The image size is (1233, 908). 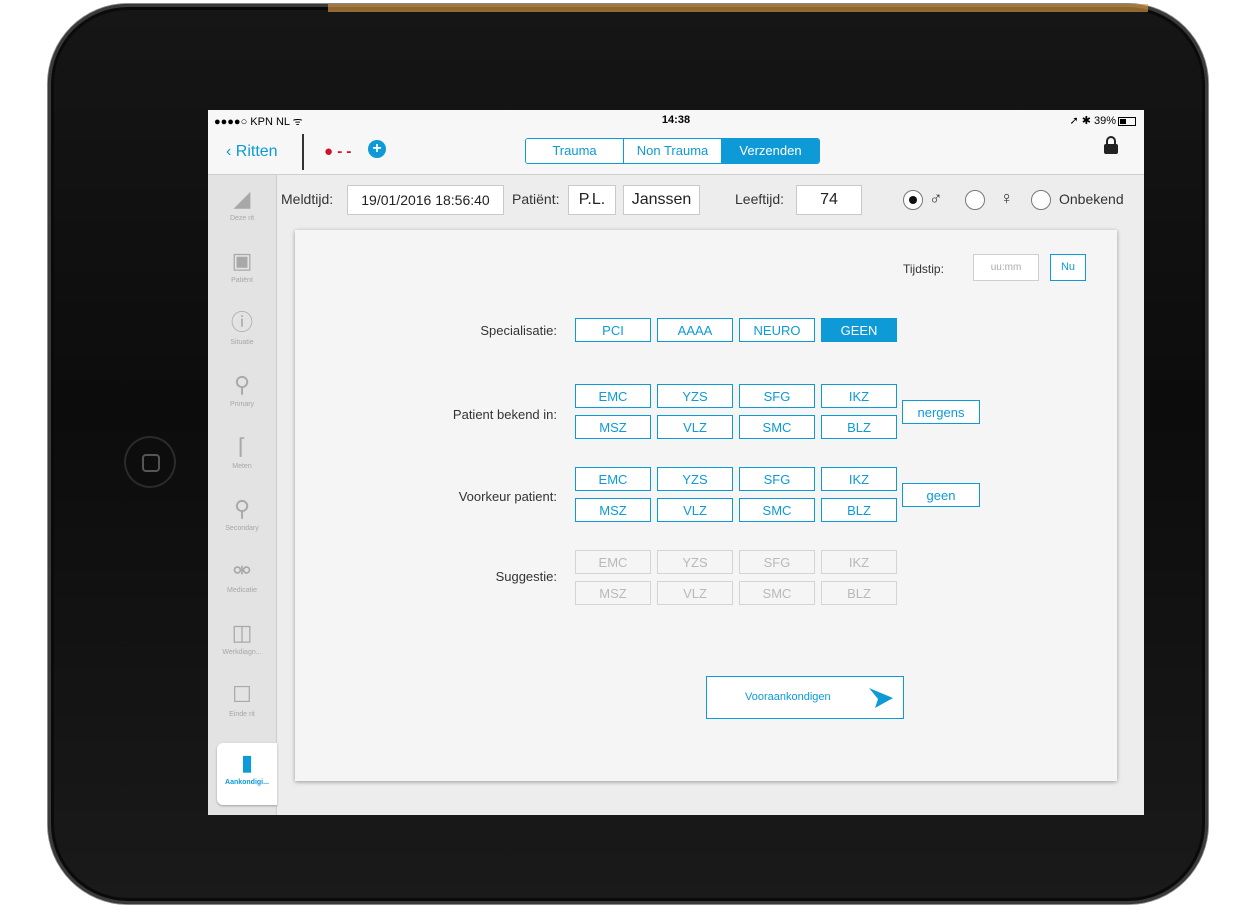 I want to click on tab-segment: Trauma Non Trauma Verzenden, so click(x=672, y=151).